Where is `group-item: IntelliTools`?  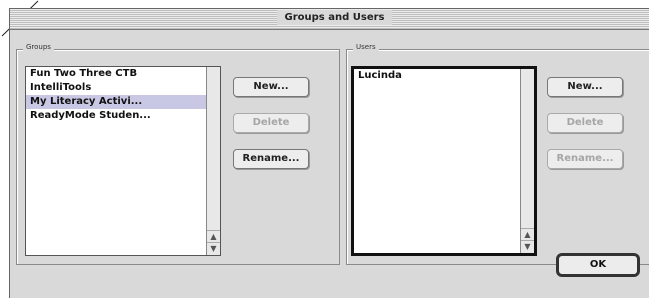 group-item: IntelliTools is located at coordinates (123, 88).